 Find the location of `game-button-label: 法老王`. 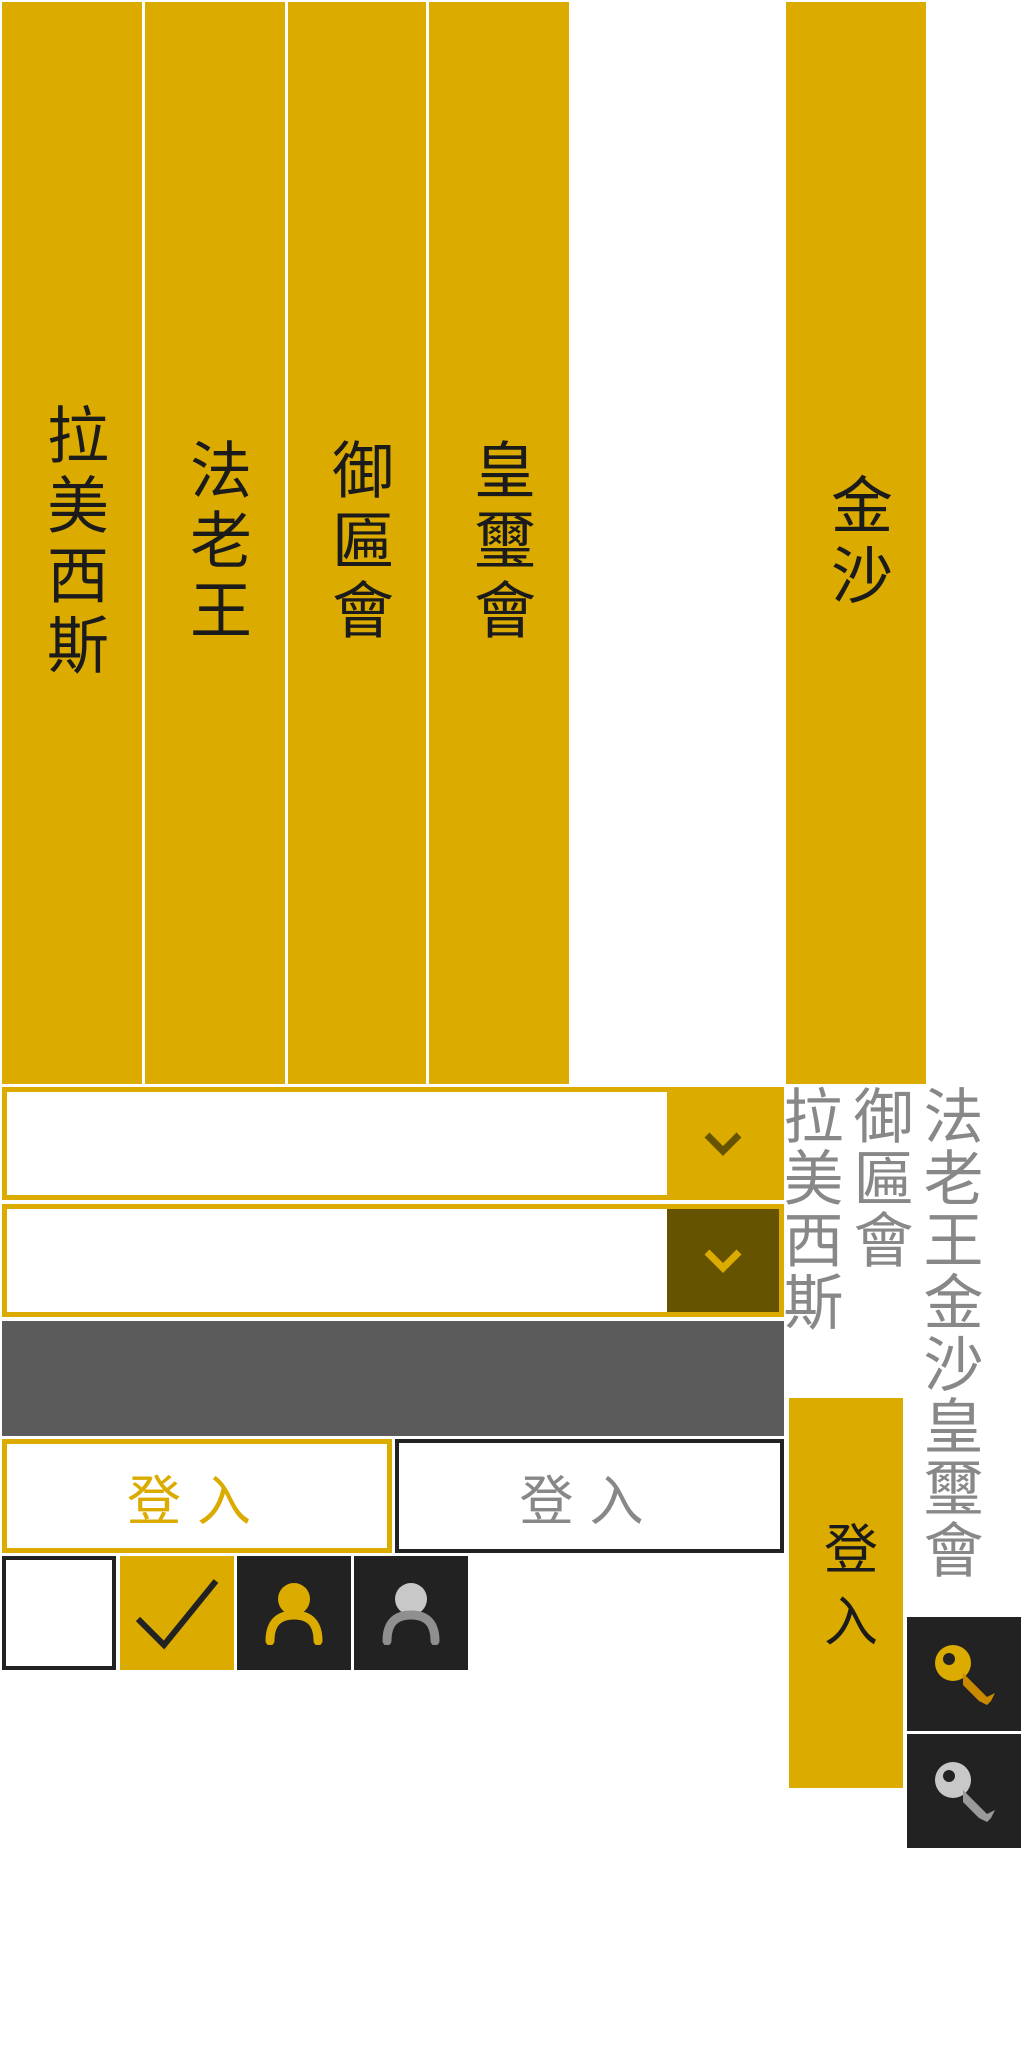

game-button-label: 法老王 is located at coordinates (215, 543).